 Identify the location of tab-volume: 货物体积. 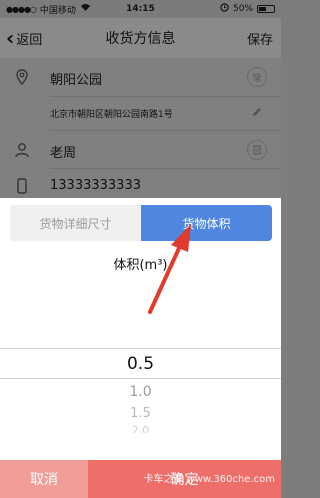
(206, 223).